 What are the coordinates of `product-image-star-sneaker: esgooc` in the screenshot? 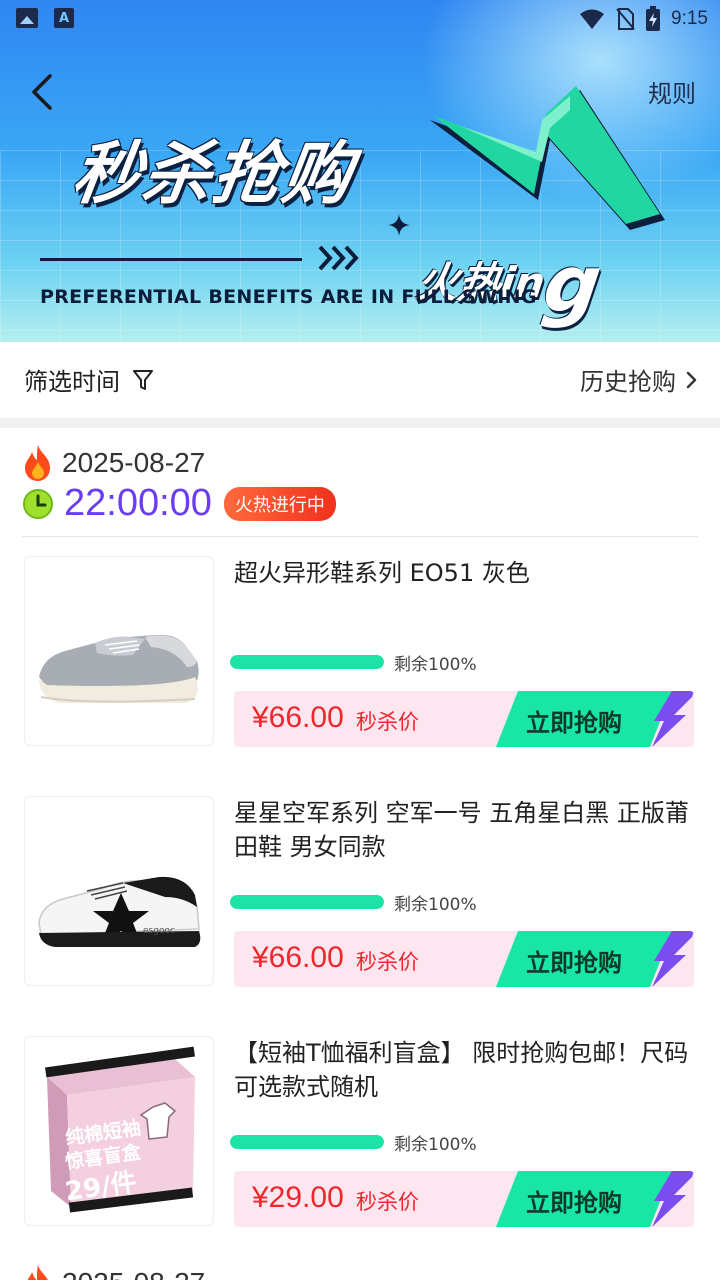 It's located at (119, 891).